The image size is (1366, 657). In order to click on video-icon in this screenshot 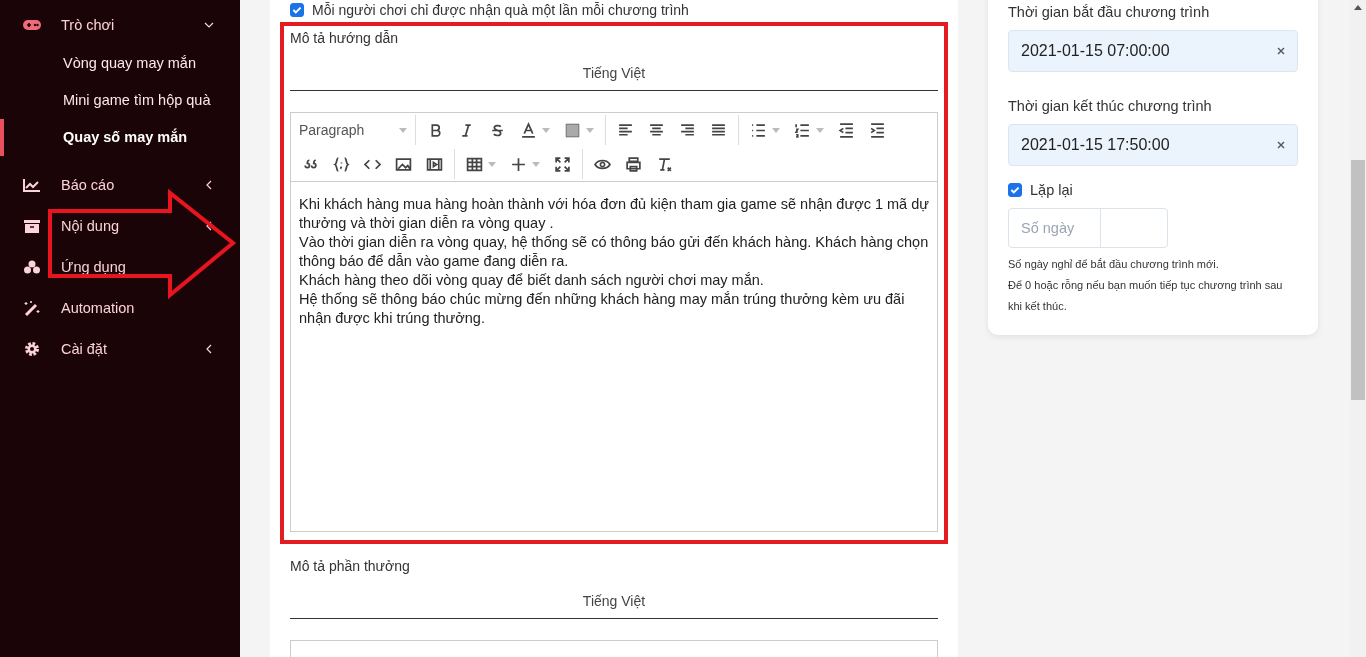, I will do `click(434, 164)`.